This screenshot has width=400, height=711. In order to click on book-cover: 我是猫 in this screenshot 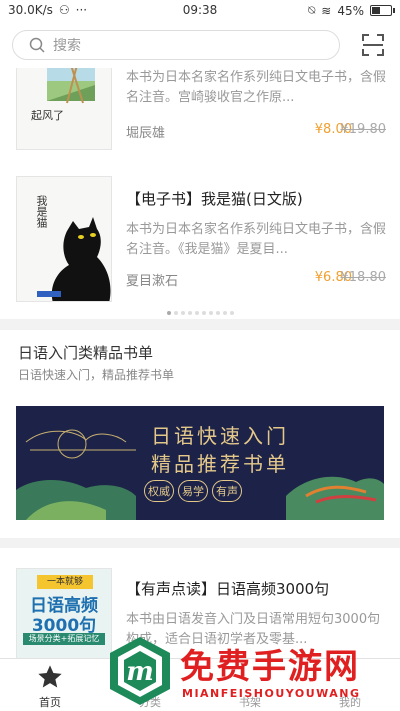, I will do `click(64, 239)`.